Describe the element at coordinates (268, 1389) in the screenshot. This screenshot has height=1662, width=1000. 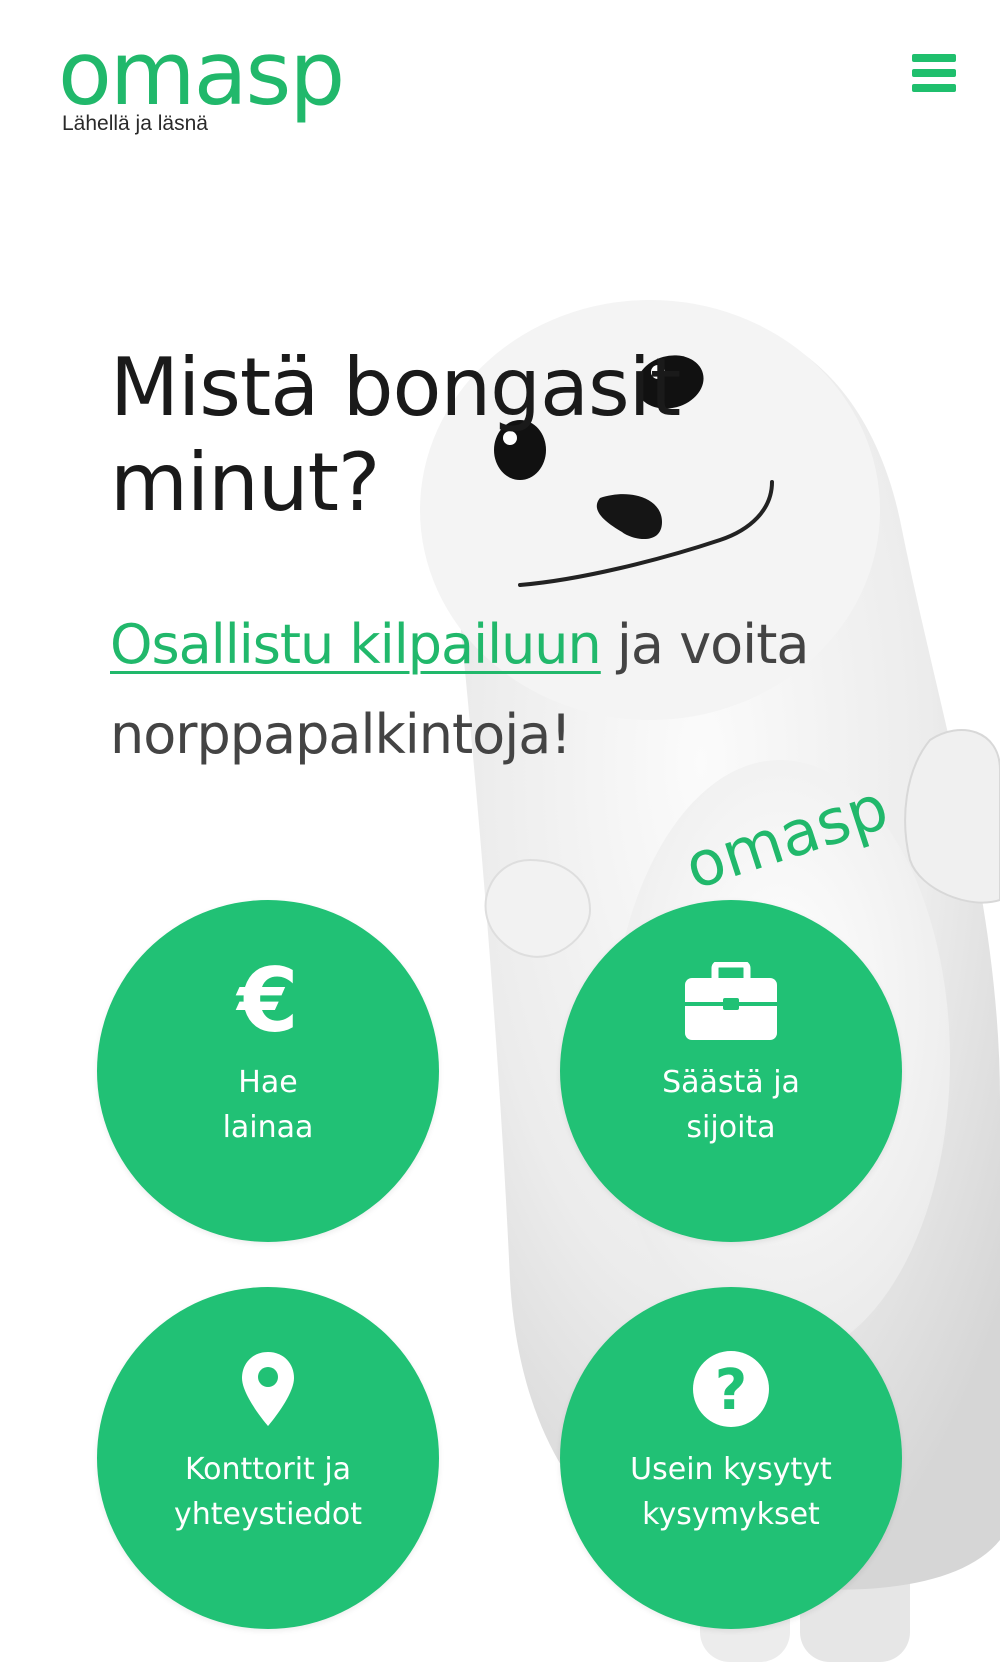
I see `map-pin-icon` at that location.